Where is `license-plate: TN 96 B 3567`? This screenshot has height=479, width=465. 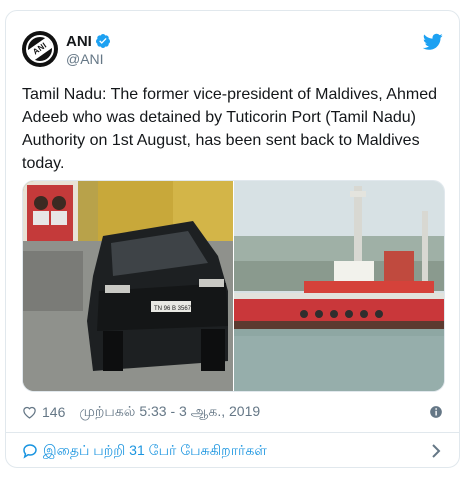
license-plate: TN 96 B 3567 is located at coordinates (173, 309).